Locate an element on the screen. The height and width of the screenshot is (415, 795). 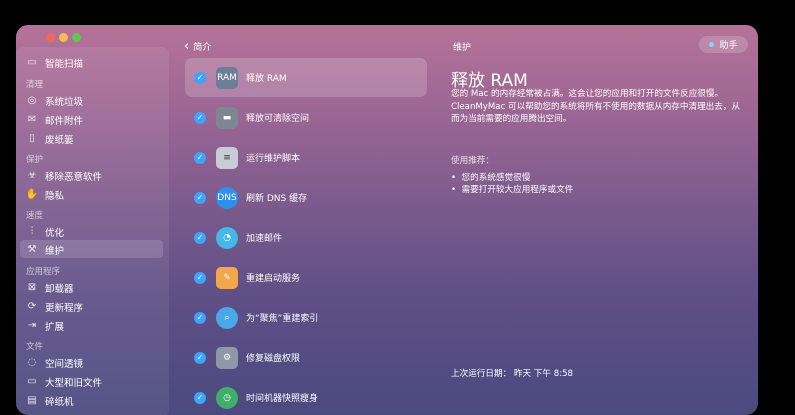
task-item-reindex-spotlight: ✓ ⌕ 为“聚焦”重建索引 is located at coordinates (306, 317).